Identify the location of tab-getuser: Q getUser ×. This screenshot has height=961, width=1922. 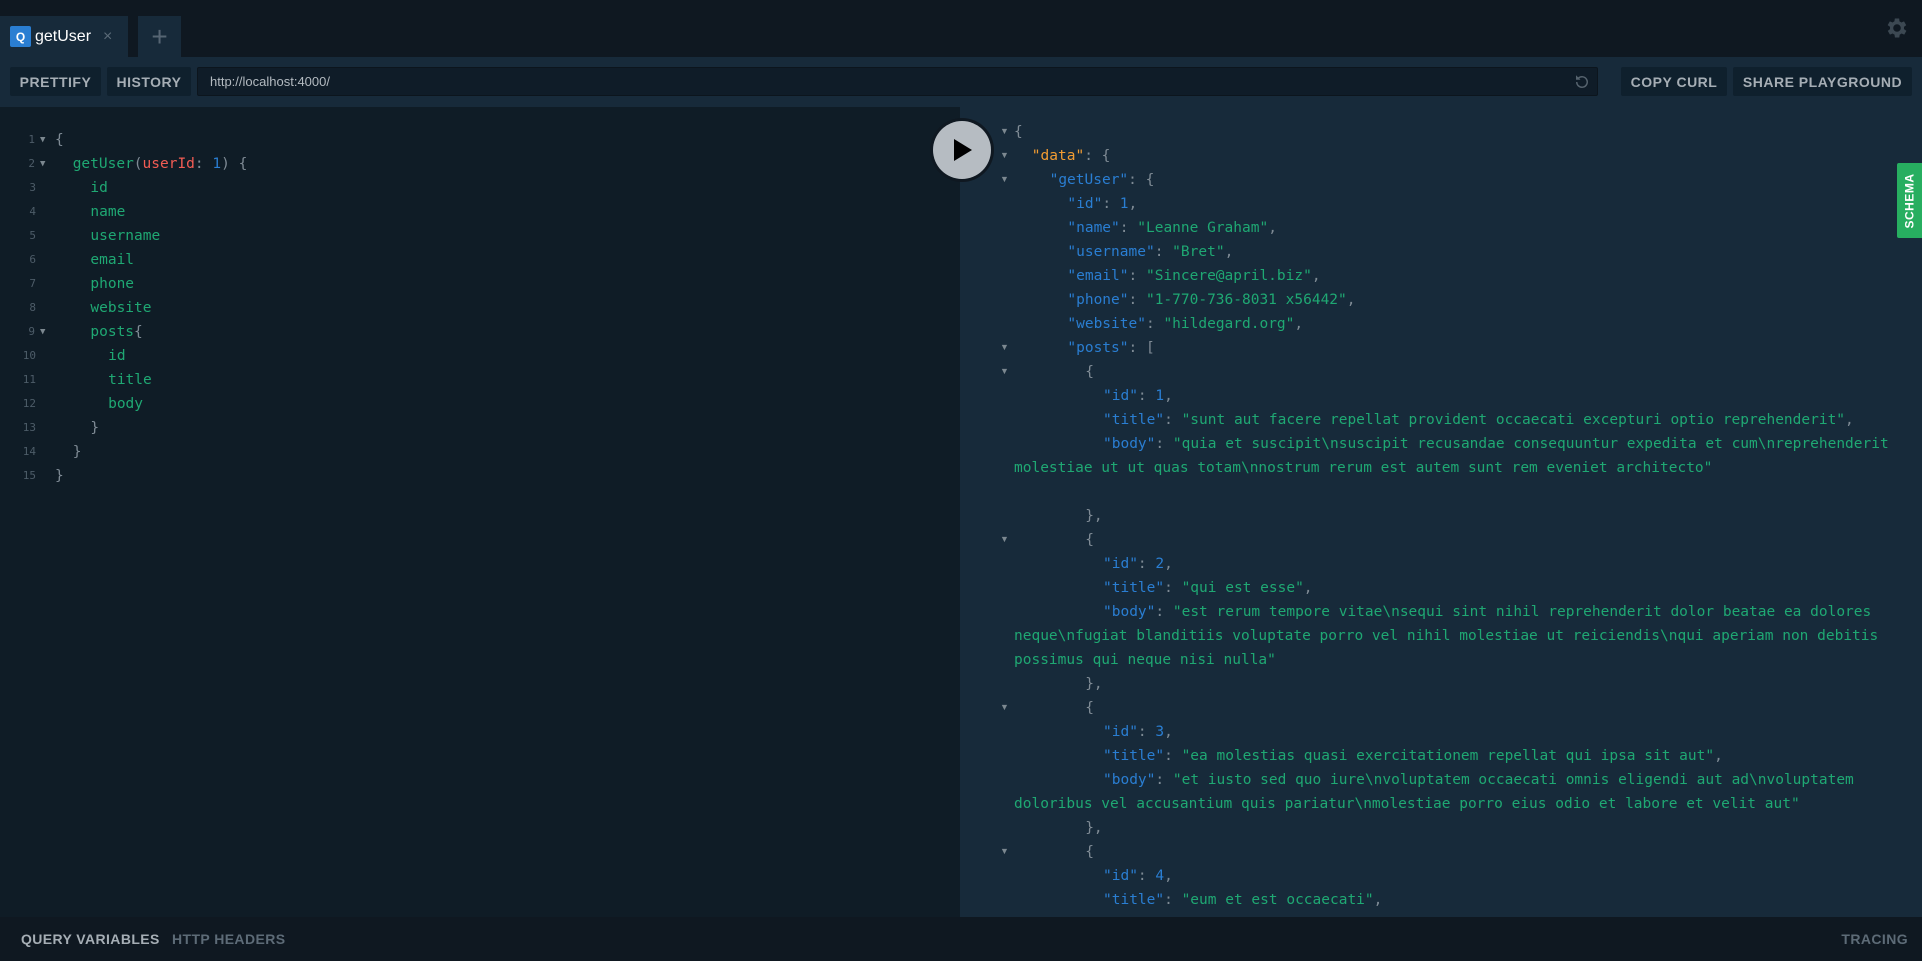
(64, 36).